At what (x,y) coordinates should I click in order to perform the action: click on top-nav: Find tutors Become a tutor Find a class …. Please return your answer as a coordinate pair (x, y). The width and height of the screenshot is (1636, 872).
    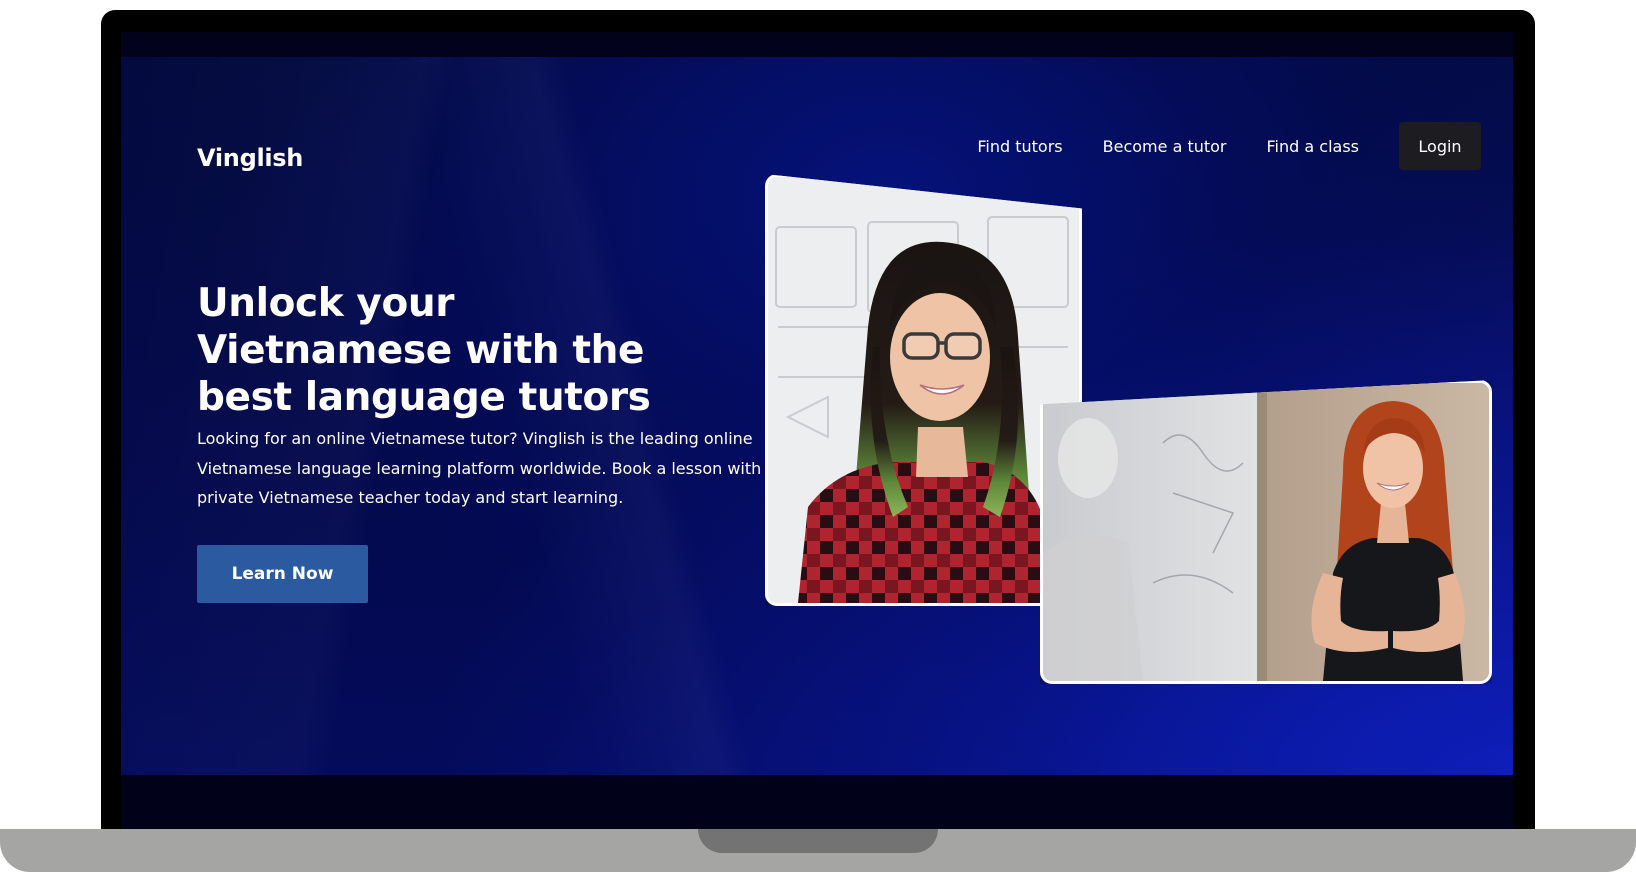
    Looking at the image, I should click on (1229, 146).